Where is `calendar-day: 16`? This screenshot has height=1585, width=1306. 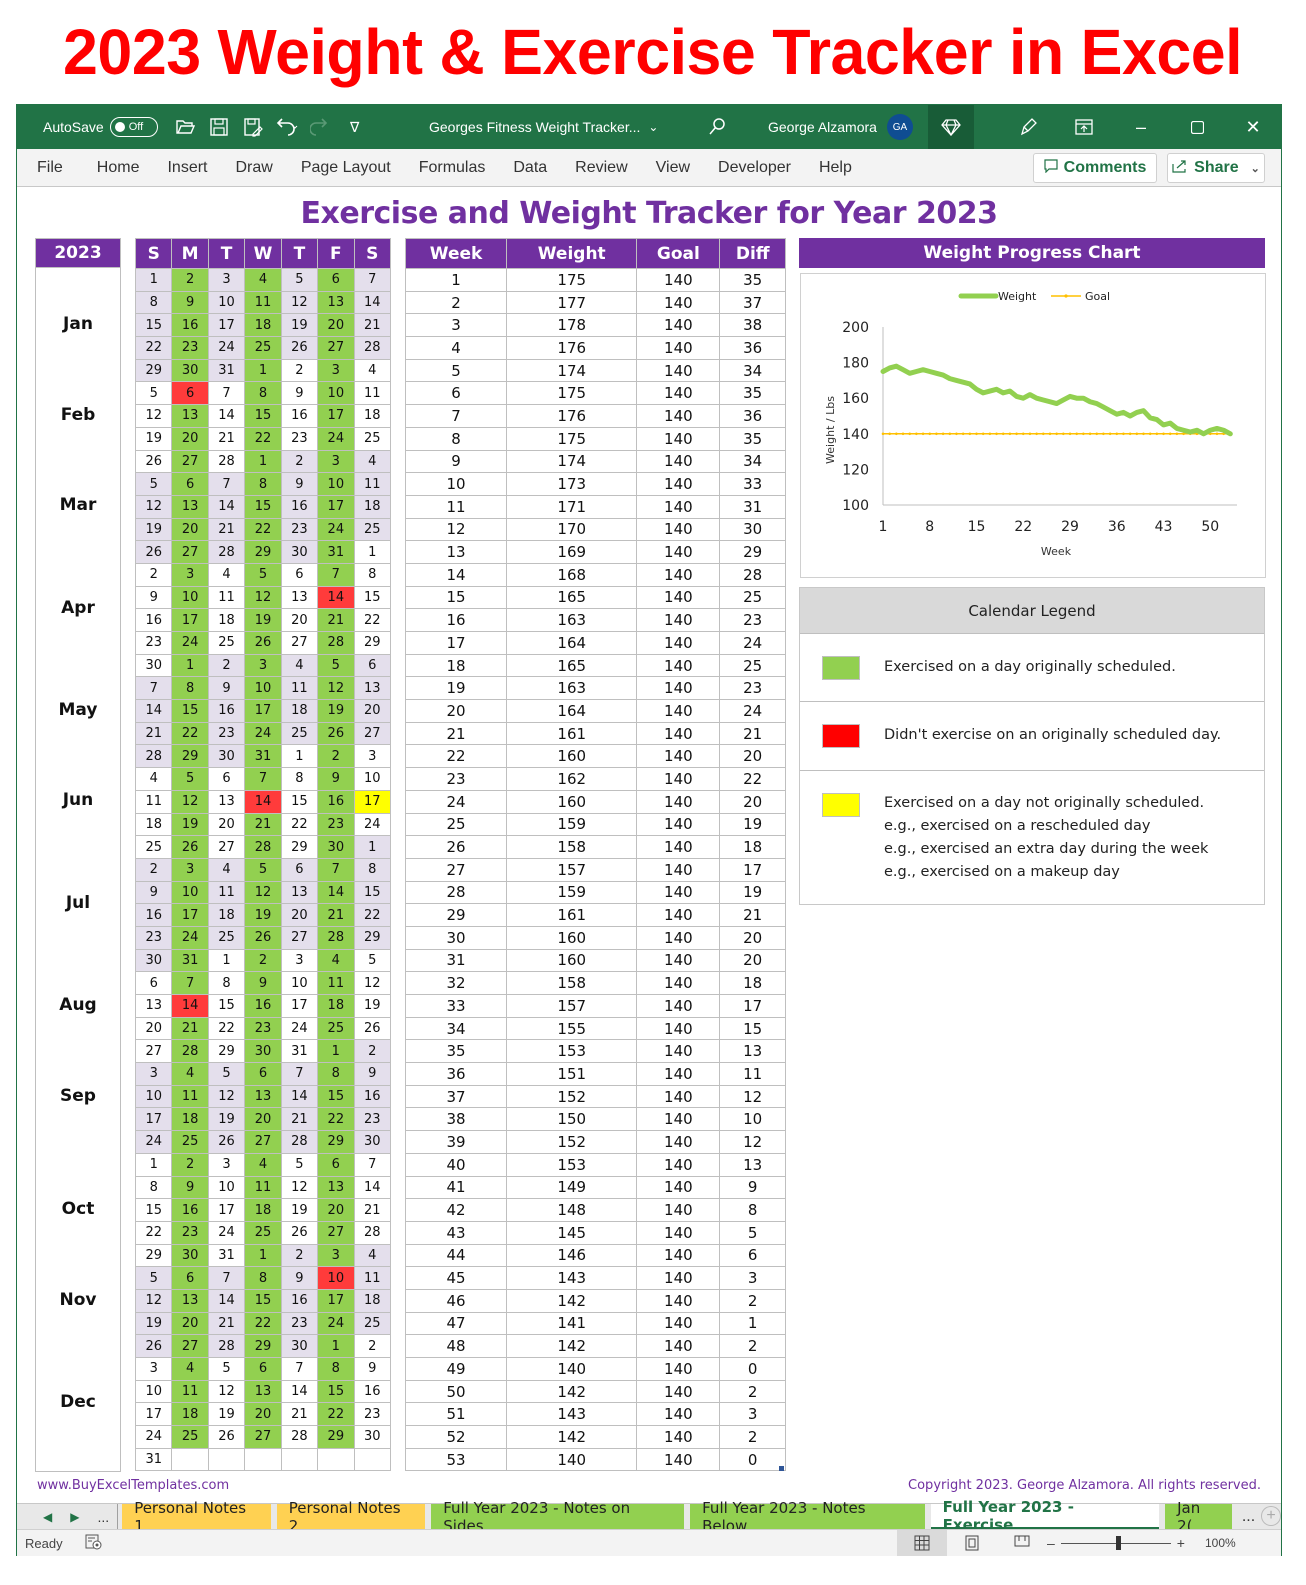 calendar-day: 16 is located at coordinates (299, 506).